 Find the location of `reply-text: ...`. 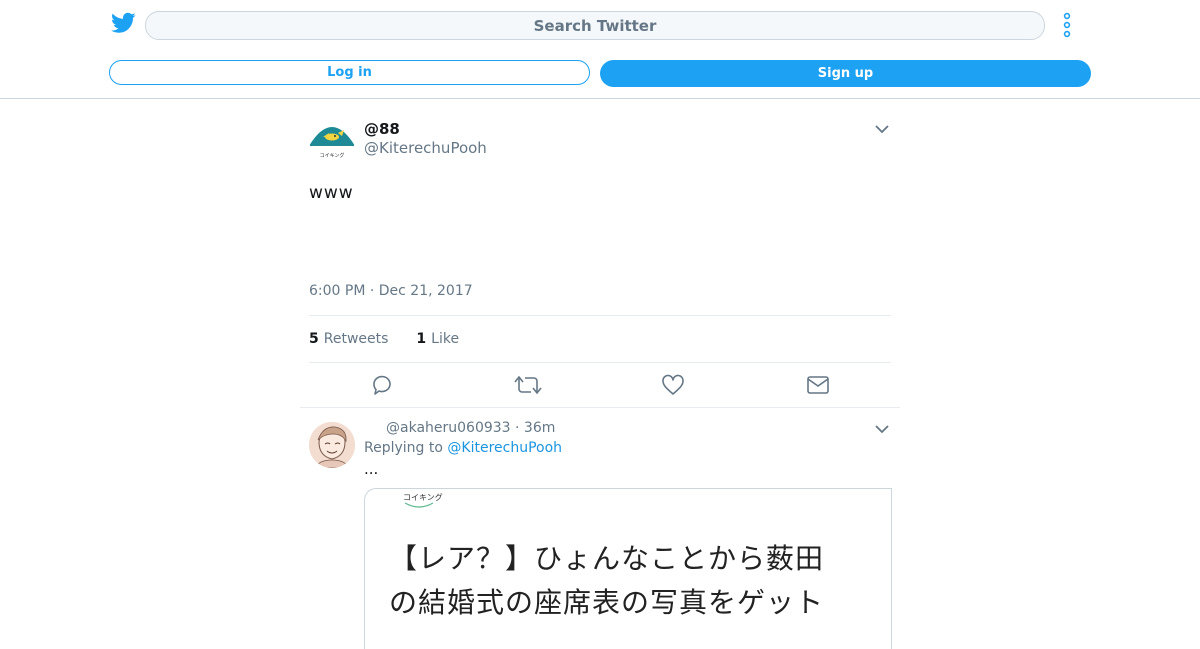

reply-text: ... is located at coordinates (371, 469).